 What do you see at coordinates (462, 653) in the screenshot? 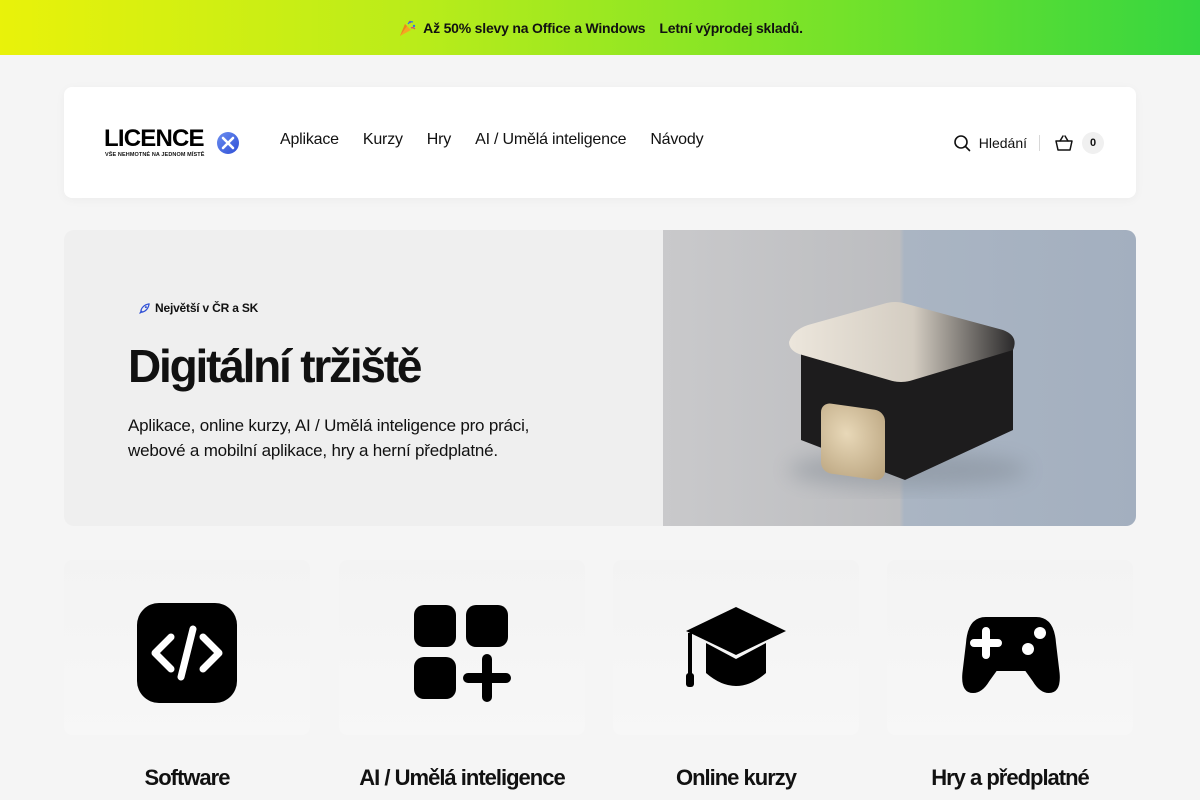
I see `apps-add-icon` at bounding box center [462, 653].